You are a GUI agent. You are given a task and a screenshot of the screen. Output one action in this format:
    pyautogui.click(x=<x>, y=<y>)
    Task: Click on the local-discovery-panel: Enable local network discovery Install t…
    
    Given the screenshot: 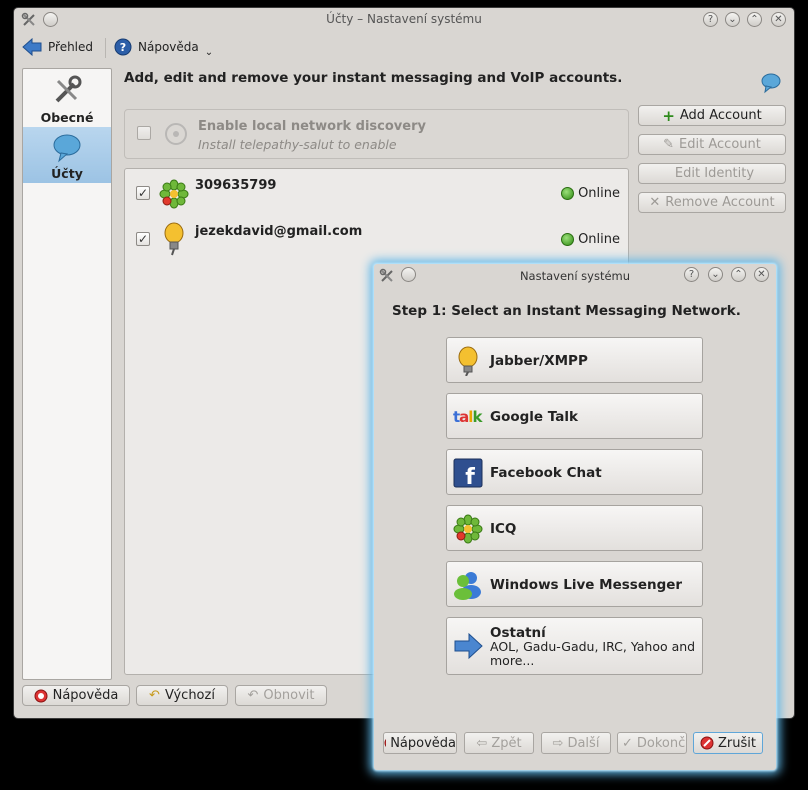 What is the action you would take?
    pyautogui.click(x=376, y=134)
    